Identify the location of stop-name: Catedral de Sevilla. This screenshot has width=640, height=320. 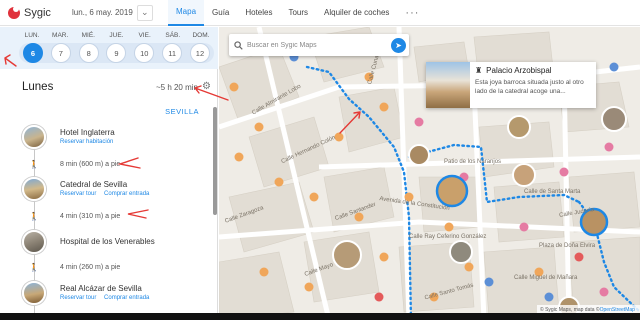
(94, 184).